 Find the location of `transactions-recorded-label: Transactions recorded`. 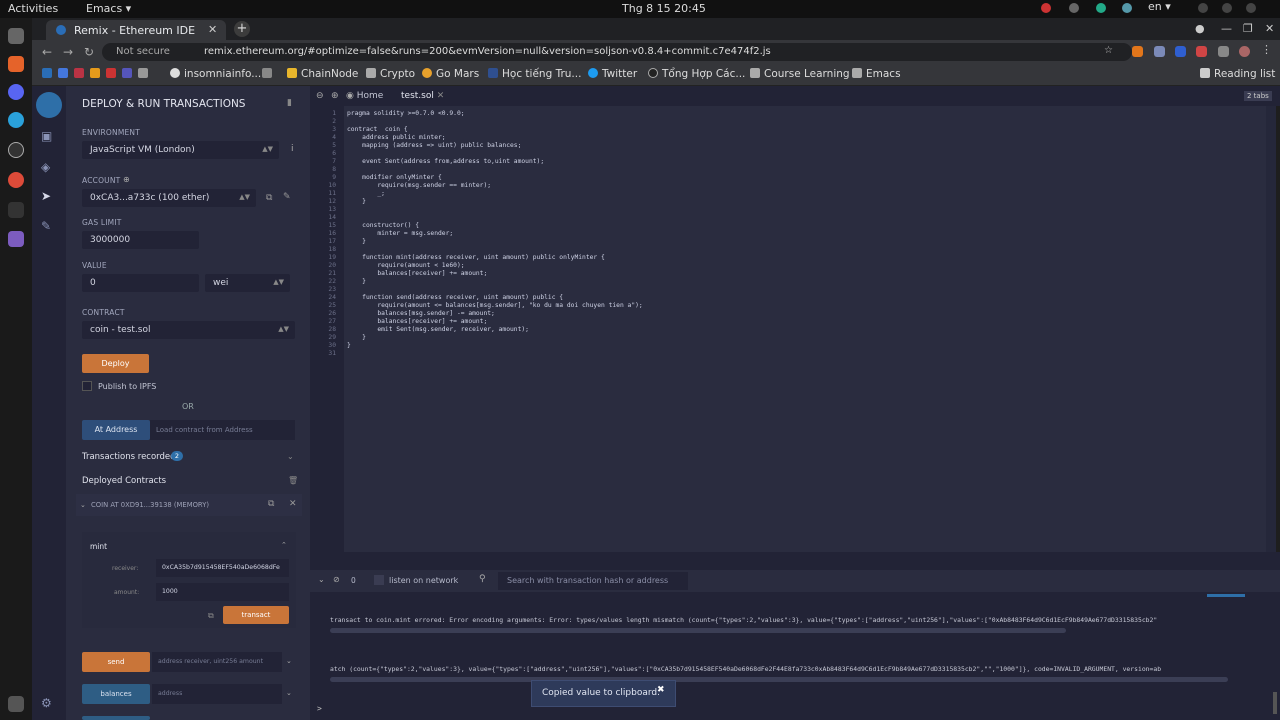

transactions-recorded-label: Transactions recorded is located at coordinates (129, 457).